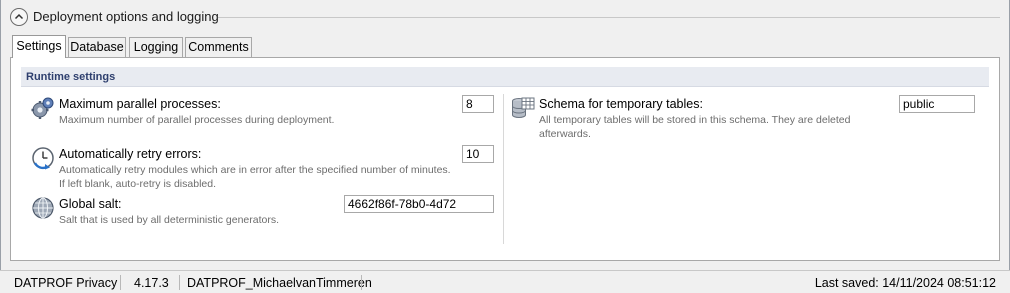  I want to click on status-product: DATPROF Privacy, so click(66, 283).